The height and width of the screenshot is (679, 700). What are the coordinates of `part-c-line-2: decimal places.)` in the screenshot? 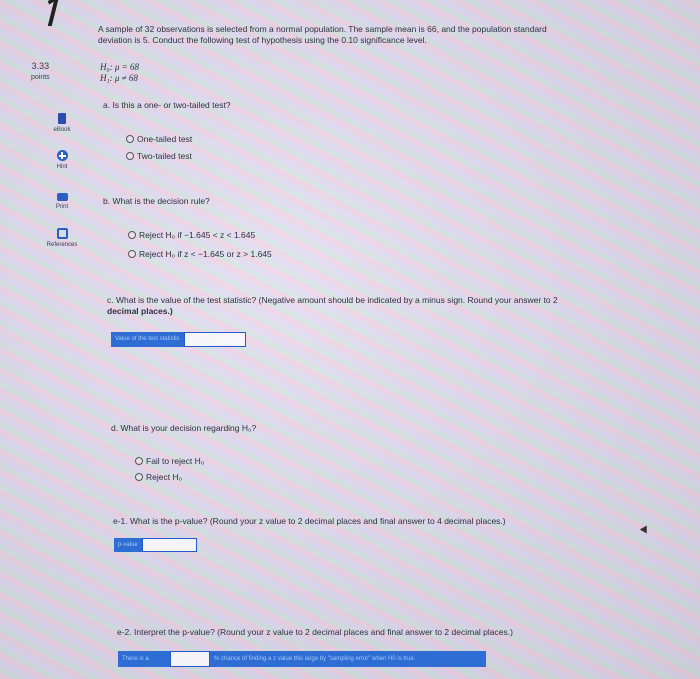 It's located at (140, 311).